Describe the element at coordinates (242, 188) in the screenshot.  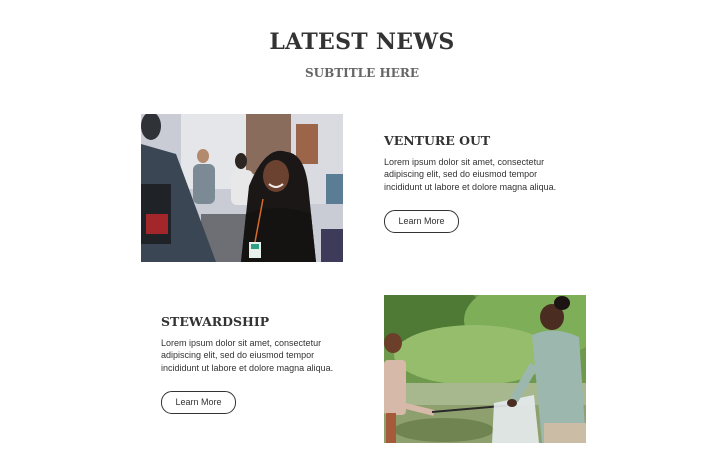
I see `article-image-venture-out` at that location.